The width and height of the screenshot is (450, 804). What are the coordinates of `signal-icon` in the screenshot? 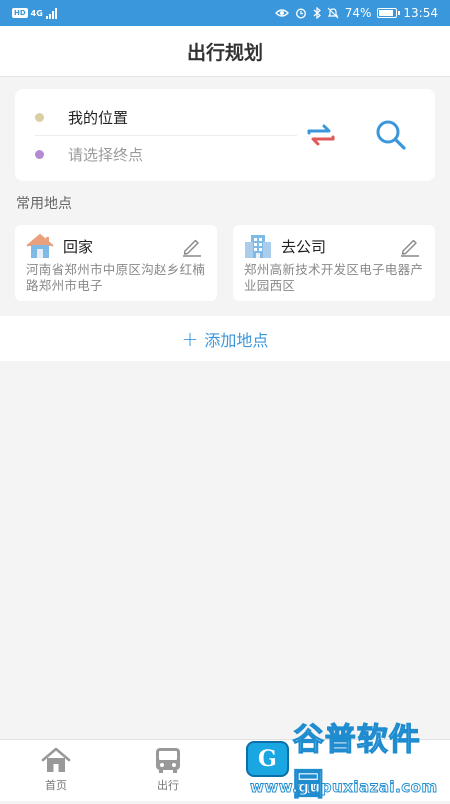 It's located at (51, 13).